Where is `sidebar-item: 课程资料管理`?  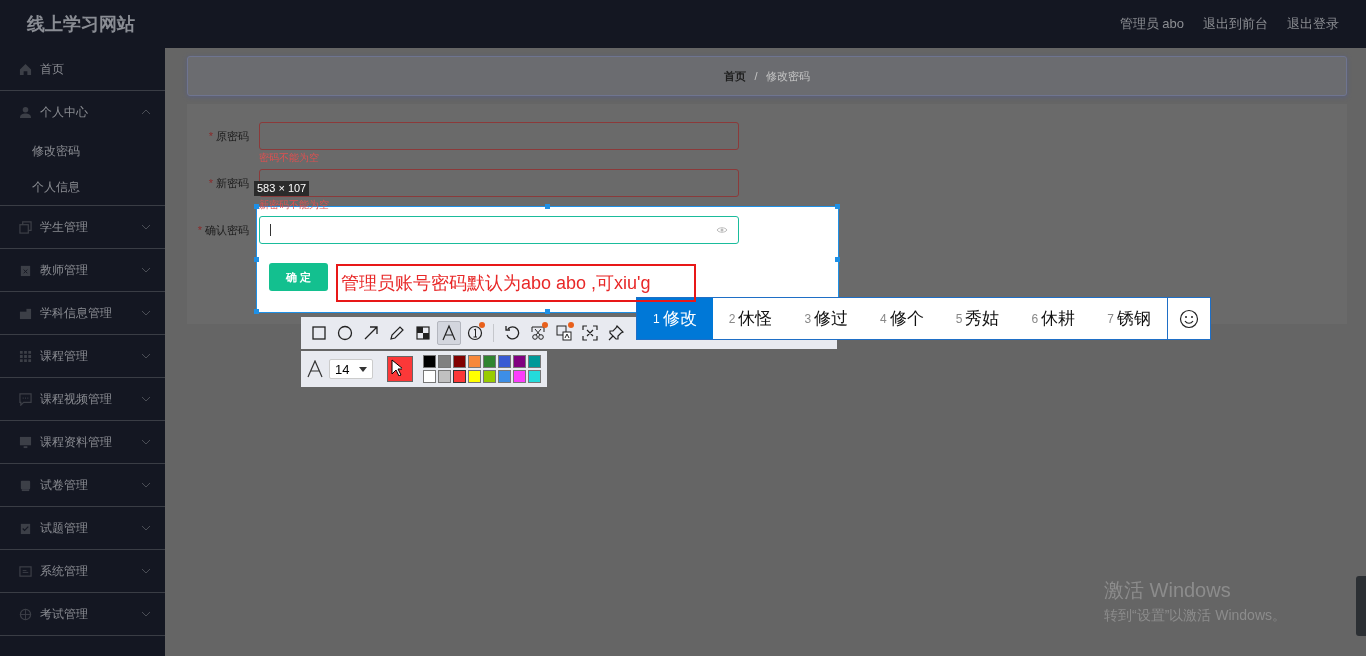 sidebar-item: 课程资料管理 is located at coordinates (82, 442).